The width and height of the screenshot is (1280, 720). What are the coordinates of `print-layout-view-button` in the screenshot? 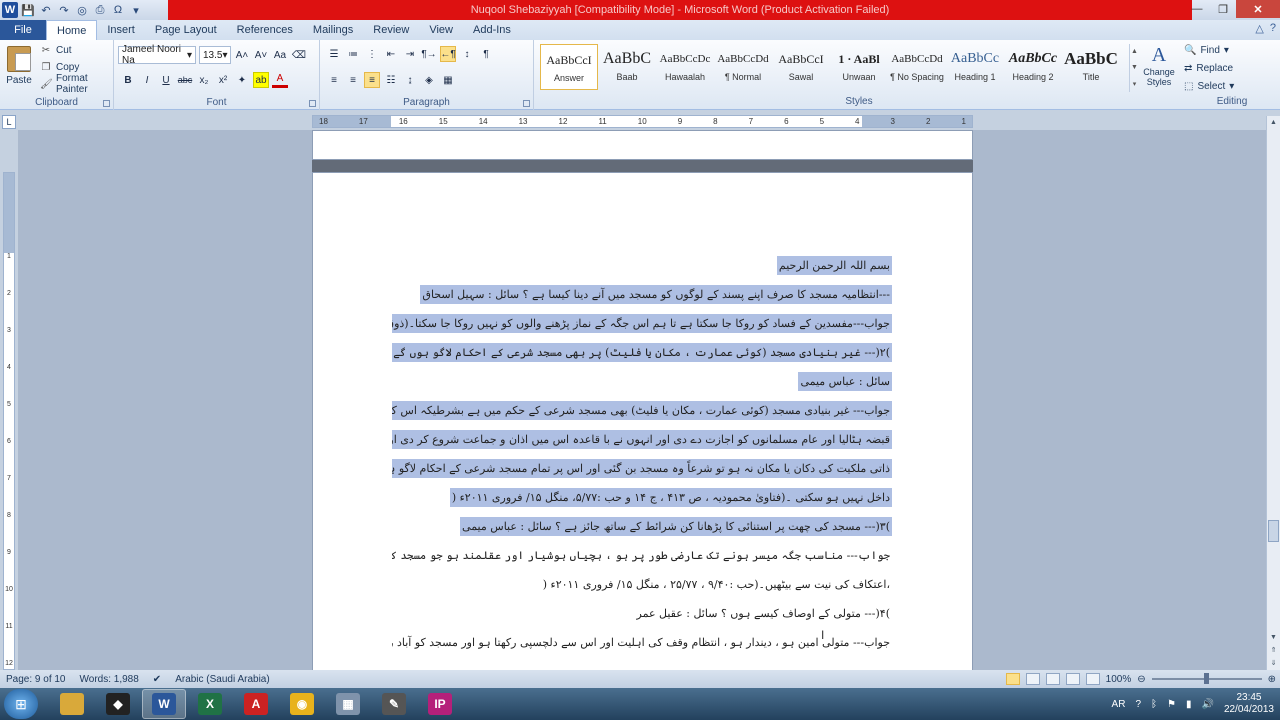 It's located at (1012, 679).